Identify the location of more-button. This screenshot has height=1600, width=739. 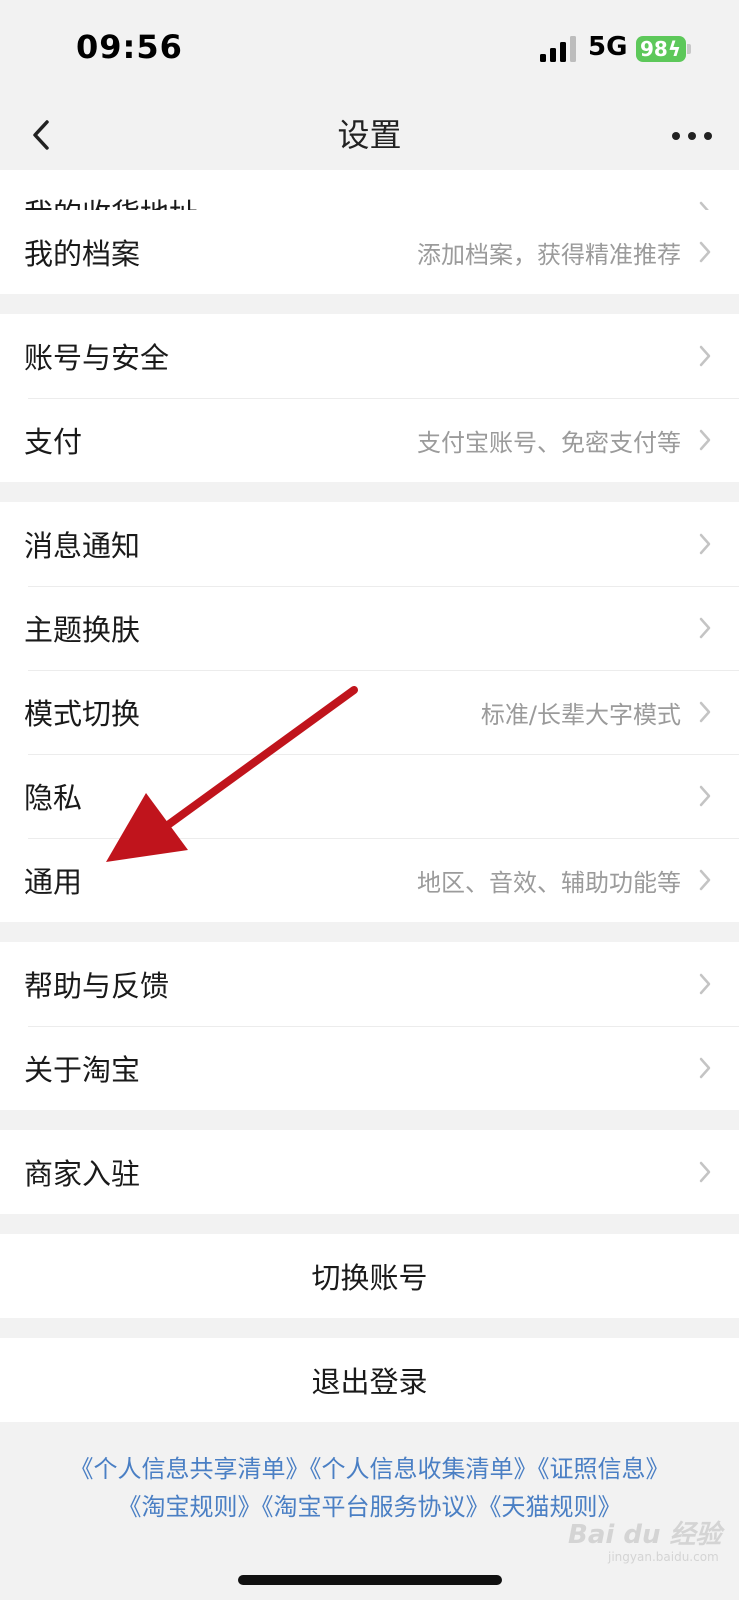
(696, 136).